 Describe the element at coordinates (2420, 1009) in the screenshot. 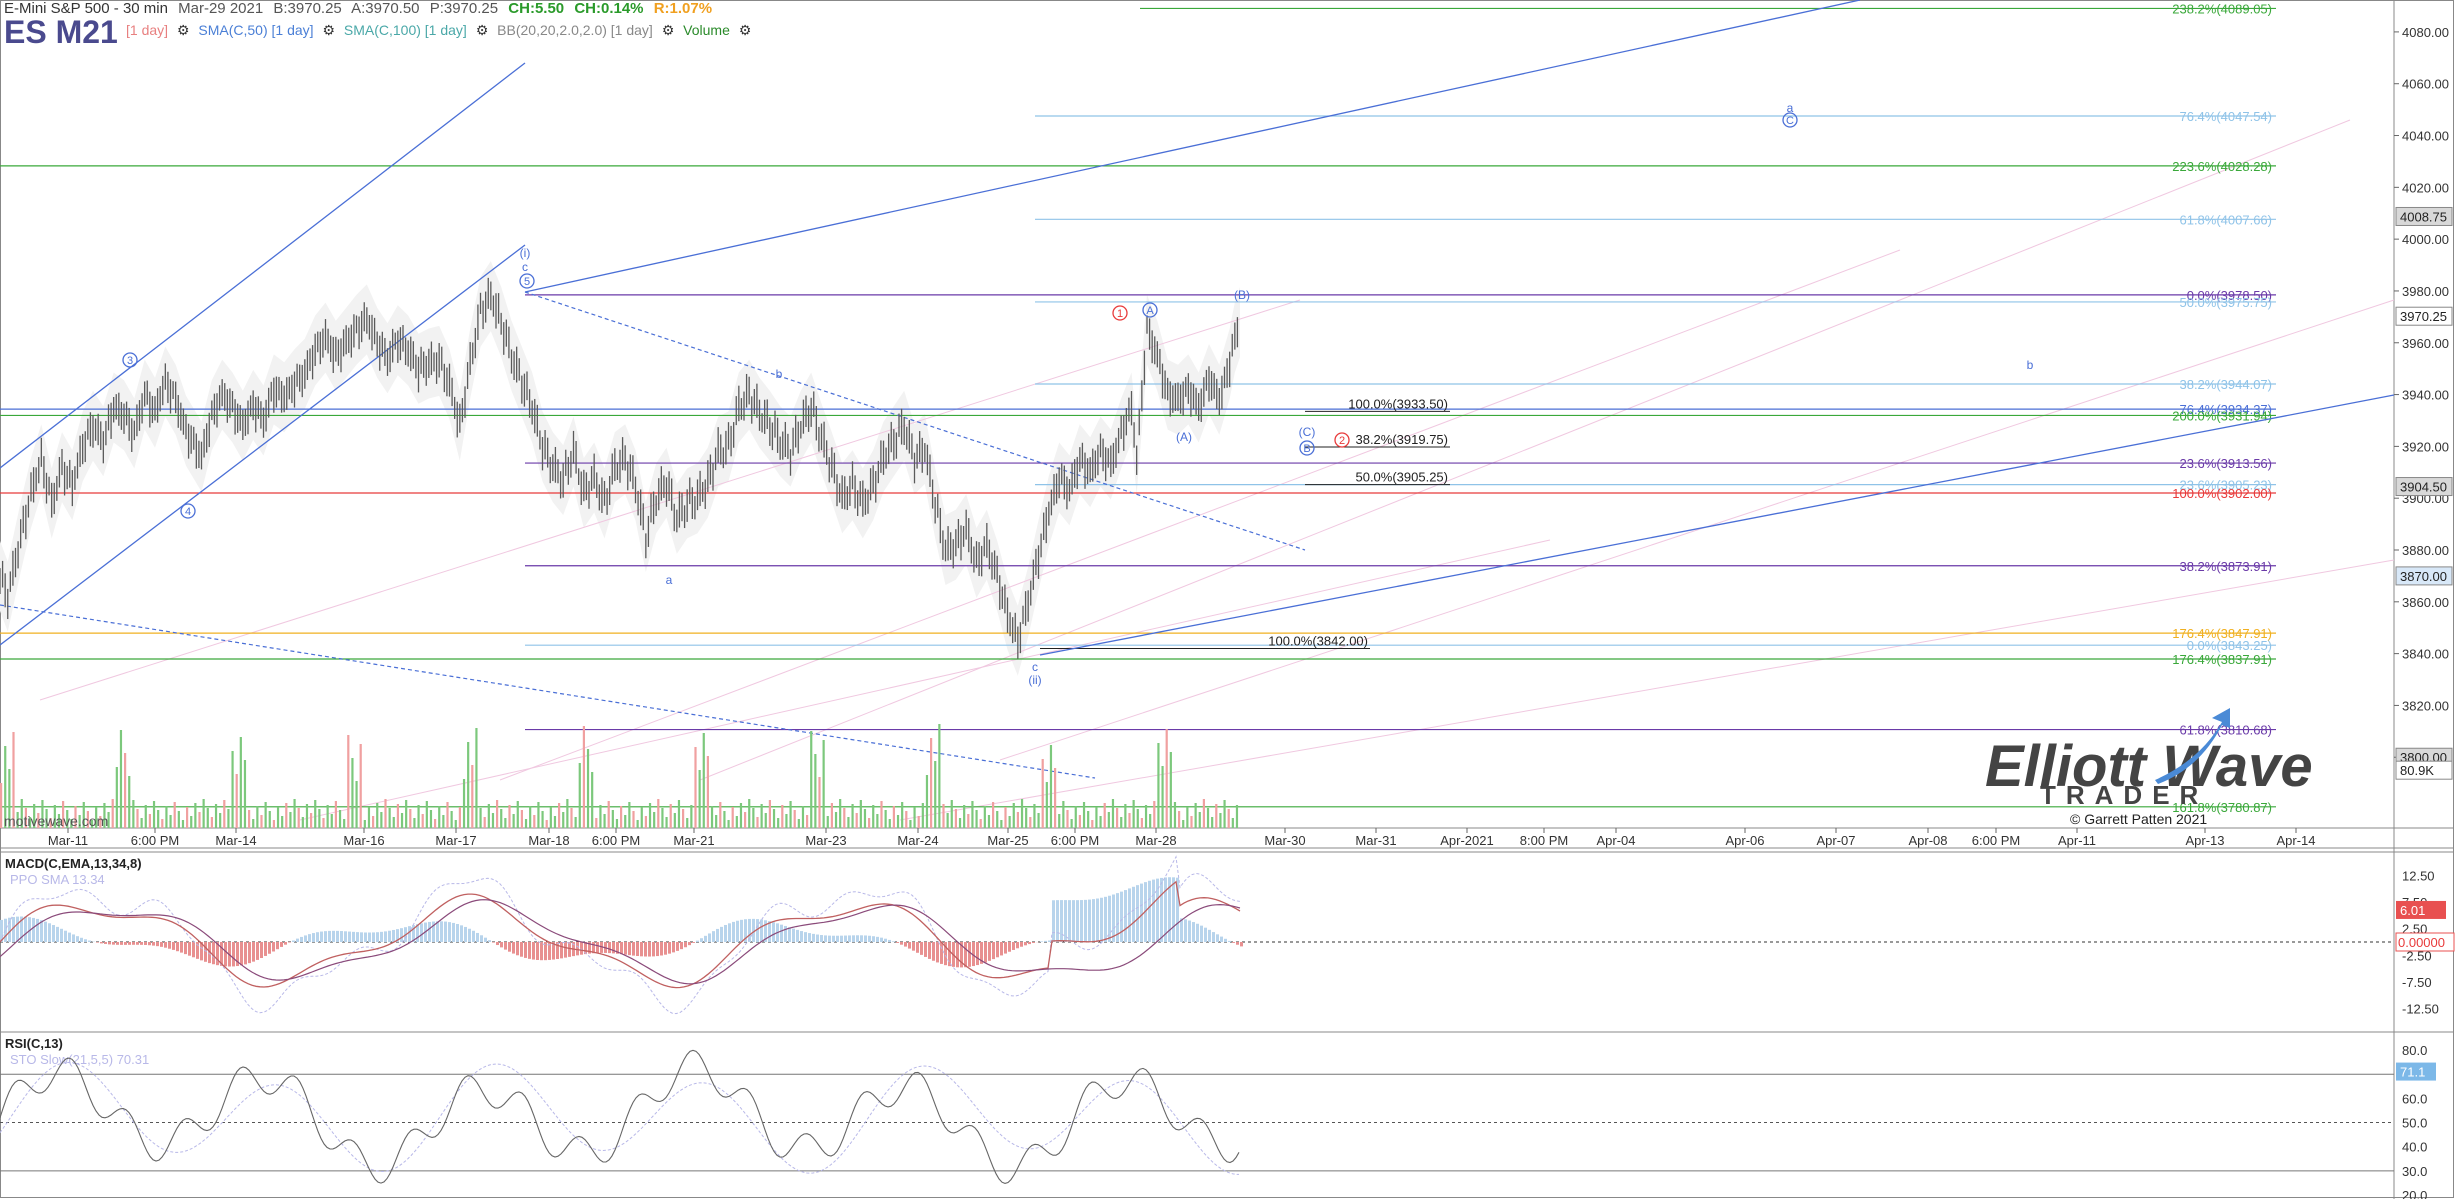

I see `macd-y-tick-5: -12.50` at that location.